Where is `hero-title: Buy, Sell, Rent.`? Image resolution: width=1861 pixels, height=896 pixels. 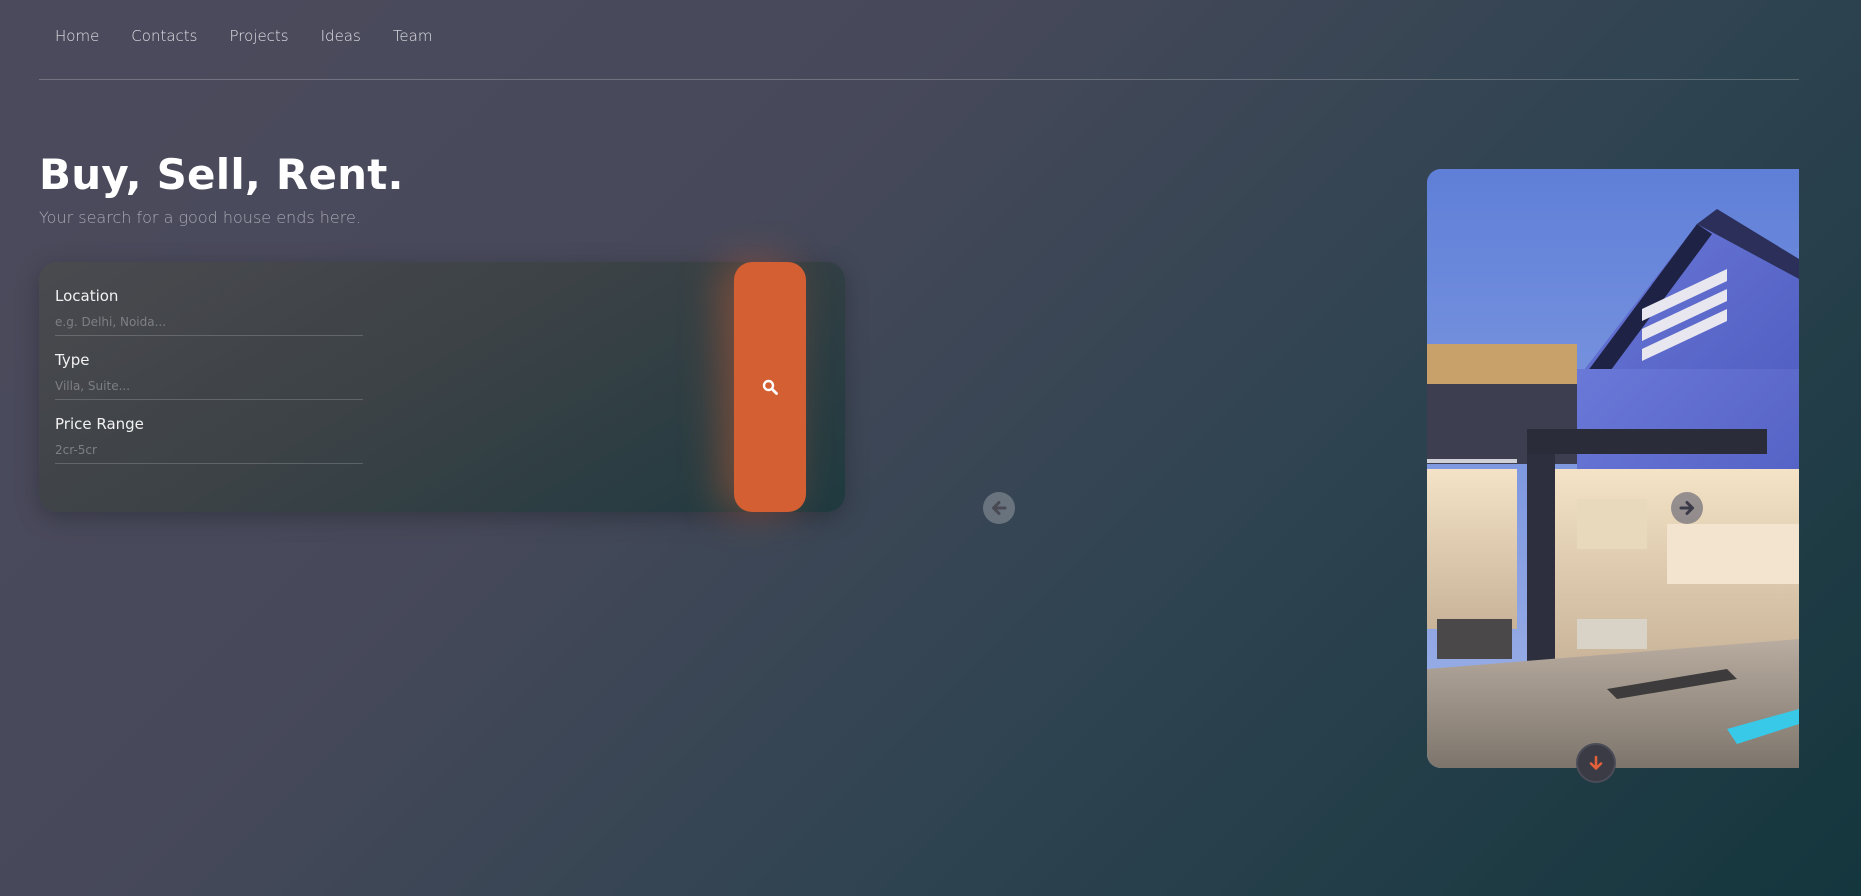 hero-title: Buy, Sell, Rent. is located at coordinates (221, 174).